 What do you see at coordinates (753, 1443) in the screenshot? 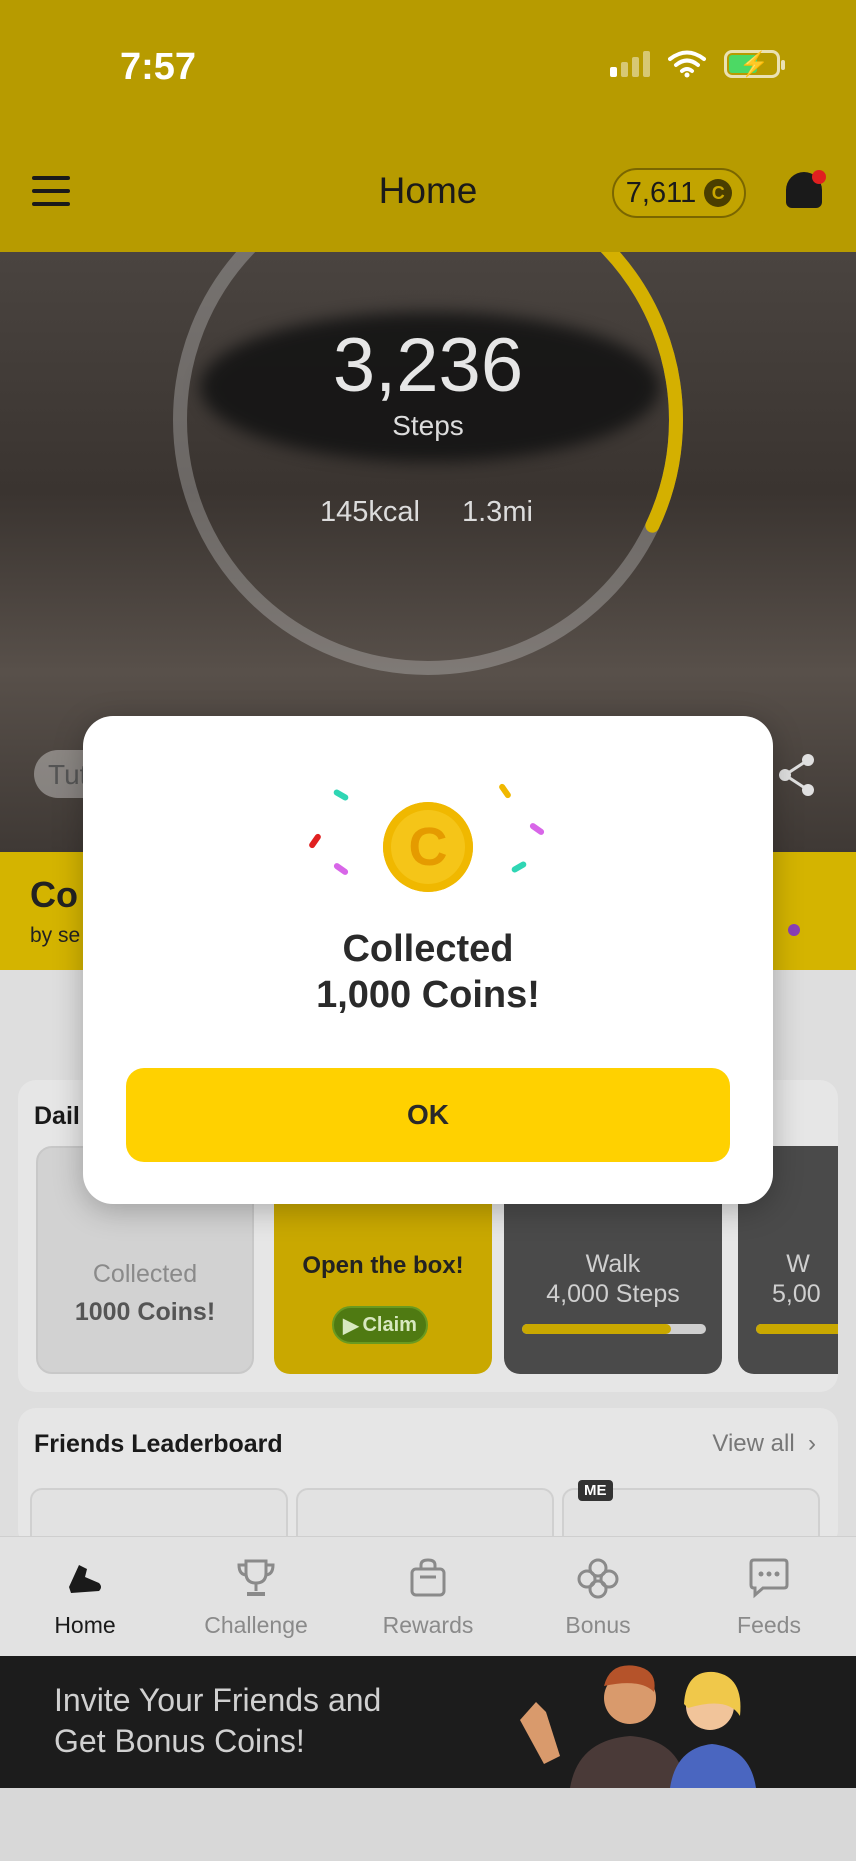
I see `view-all-label: View all` at bounding box center [753, 1443].